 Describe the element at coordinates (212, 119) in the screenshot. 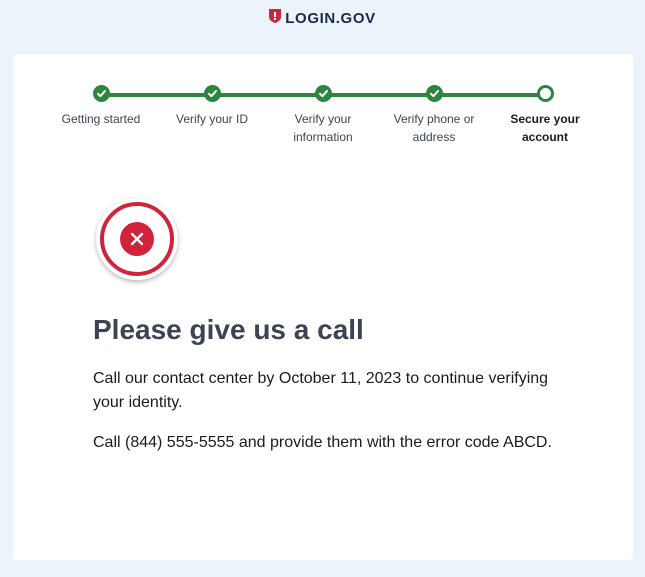

I see `step-label: Verify your ID` at that location.